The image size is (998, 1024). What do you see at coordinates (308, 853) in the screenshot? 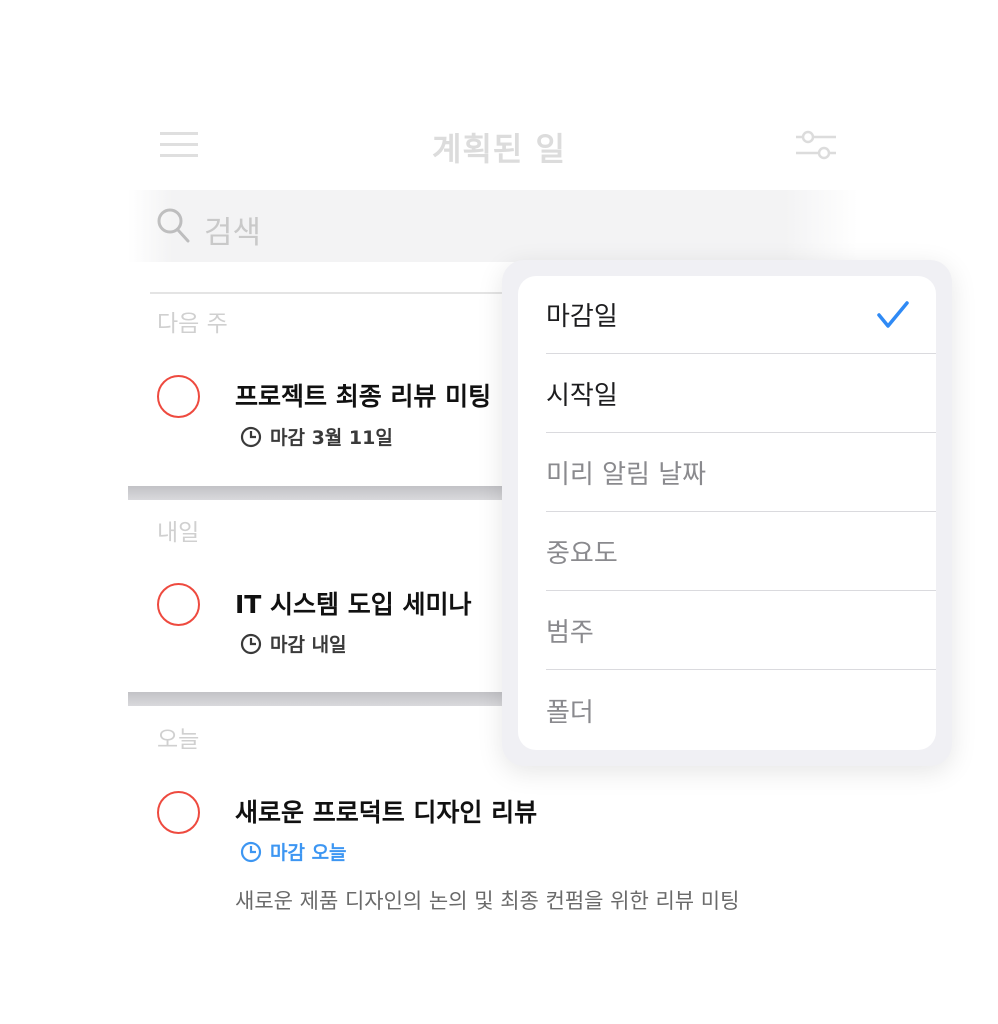
I see `task-due-label: 마감 오늘` at bounding box center [308, 853].